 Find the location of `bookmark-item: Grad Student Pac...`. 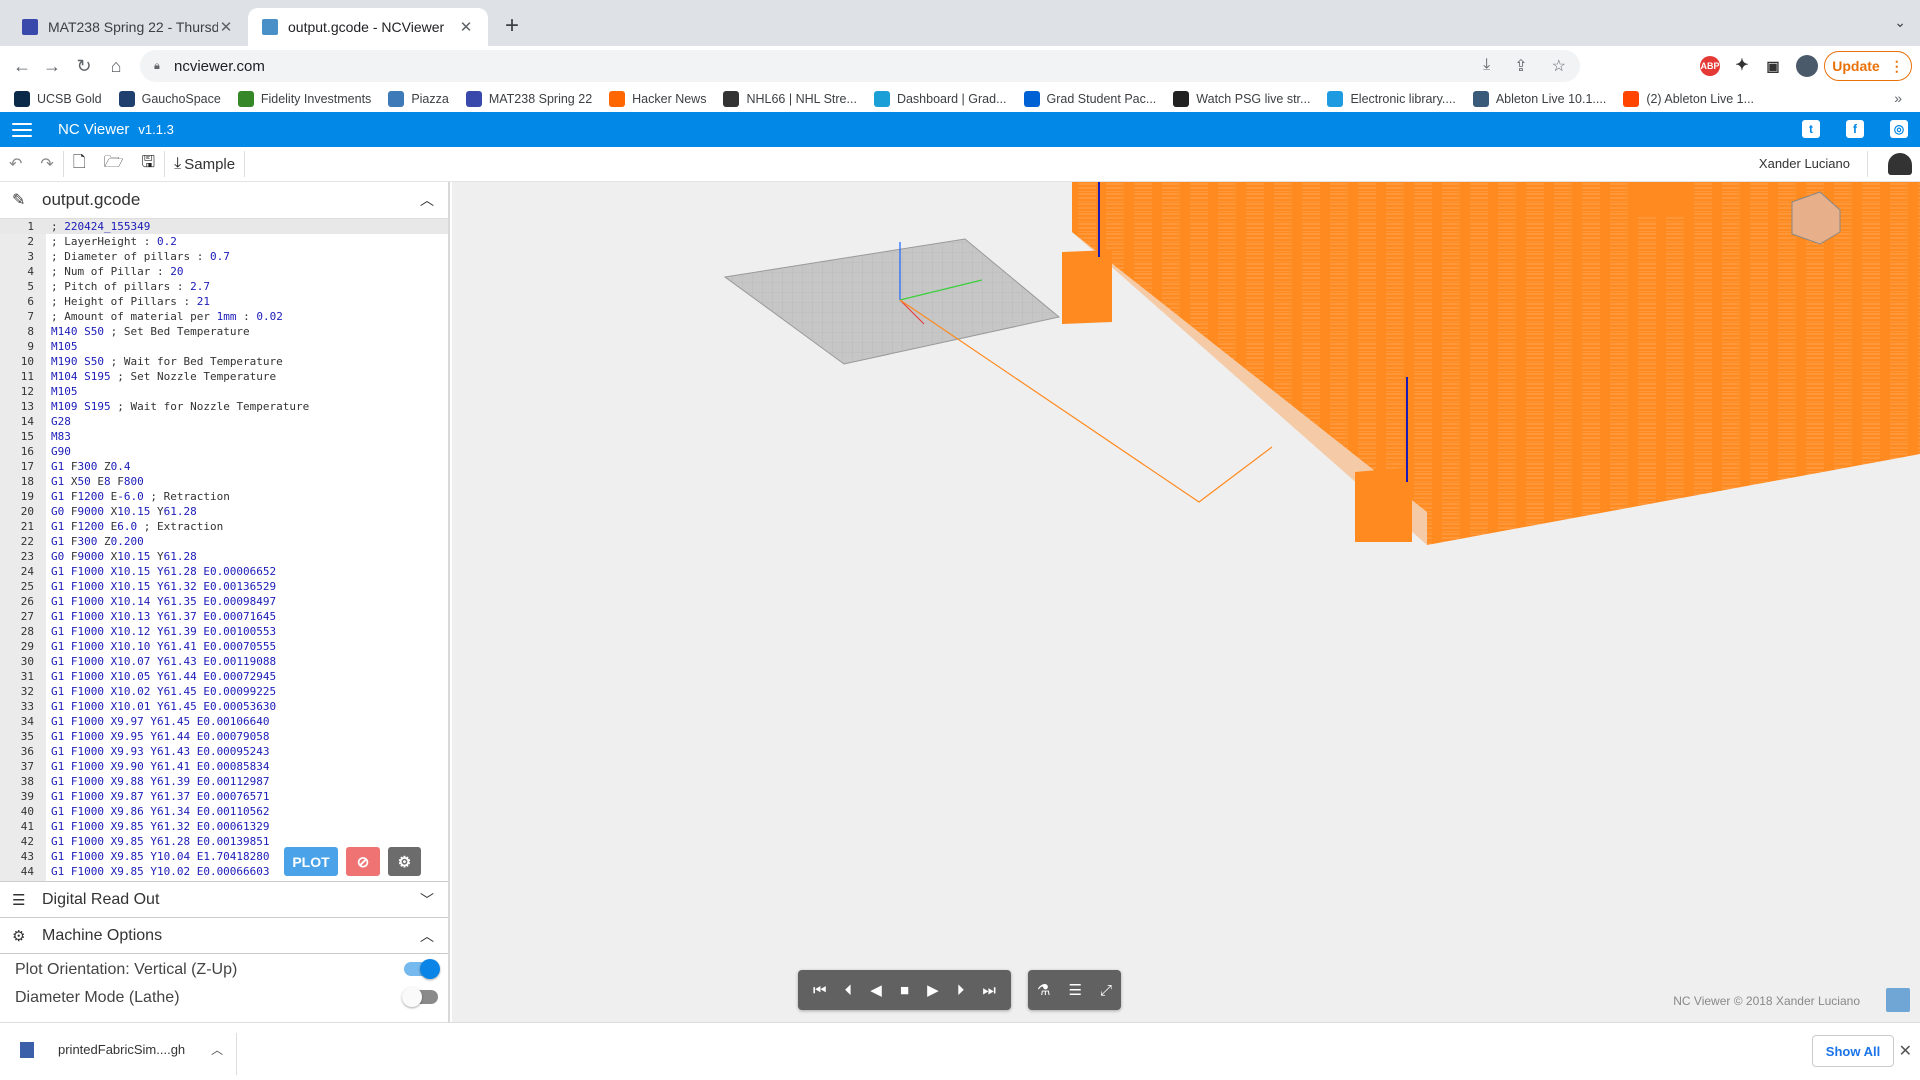

bookmark-item: Grad Student Pac... is located at coordinates (1089, 99).